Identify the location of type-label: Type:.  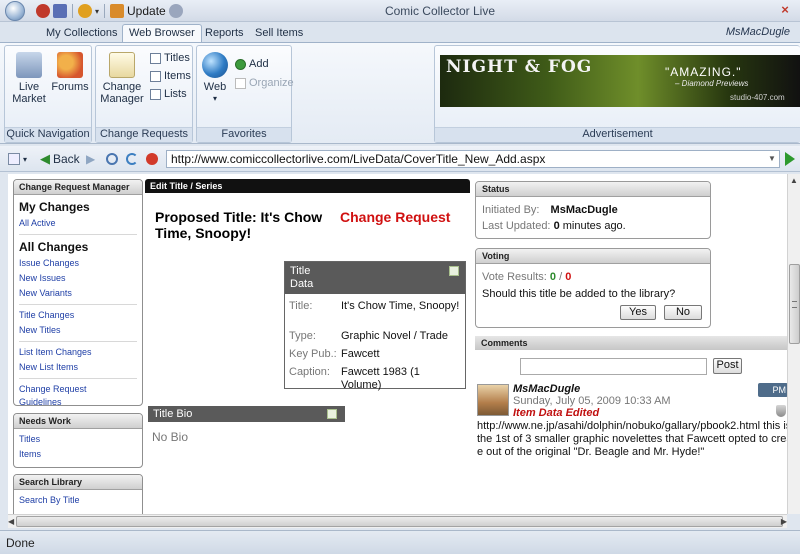
(302, 336).